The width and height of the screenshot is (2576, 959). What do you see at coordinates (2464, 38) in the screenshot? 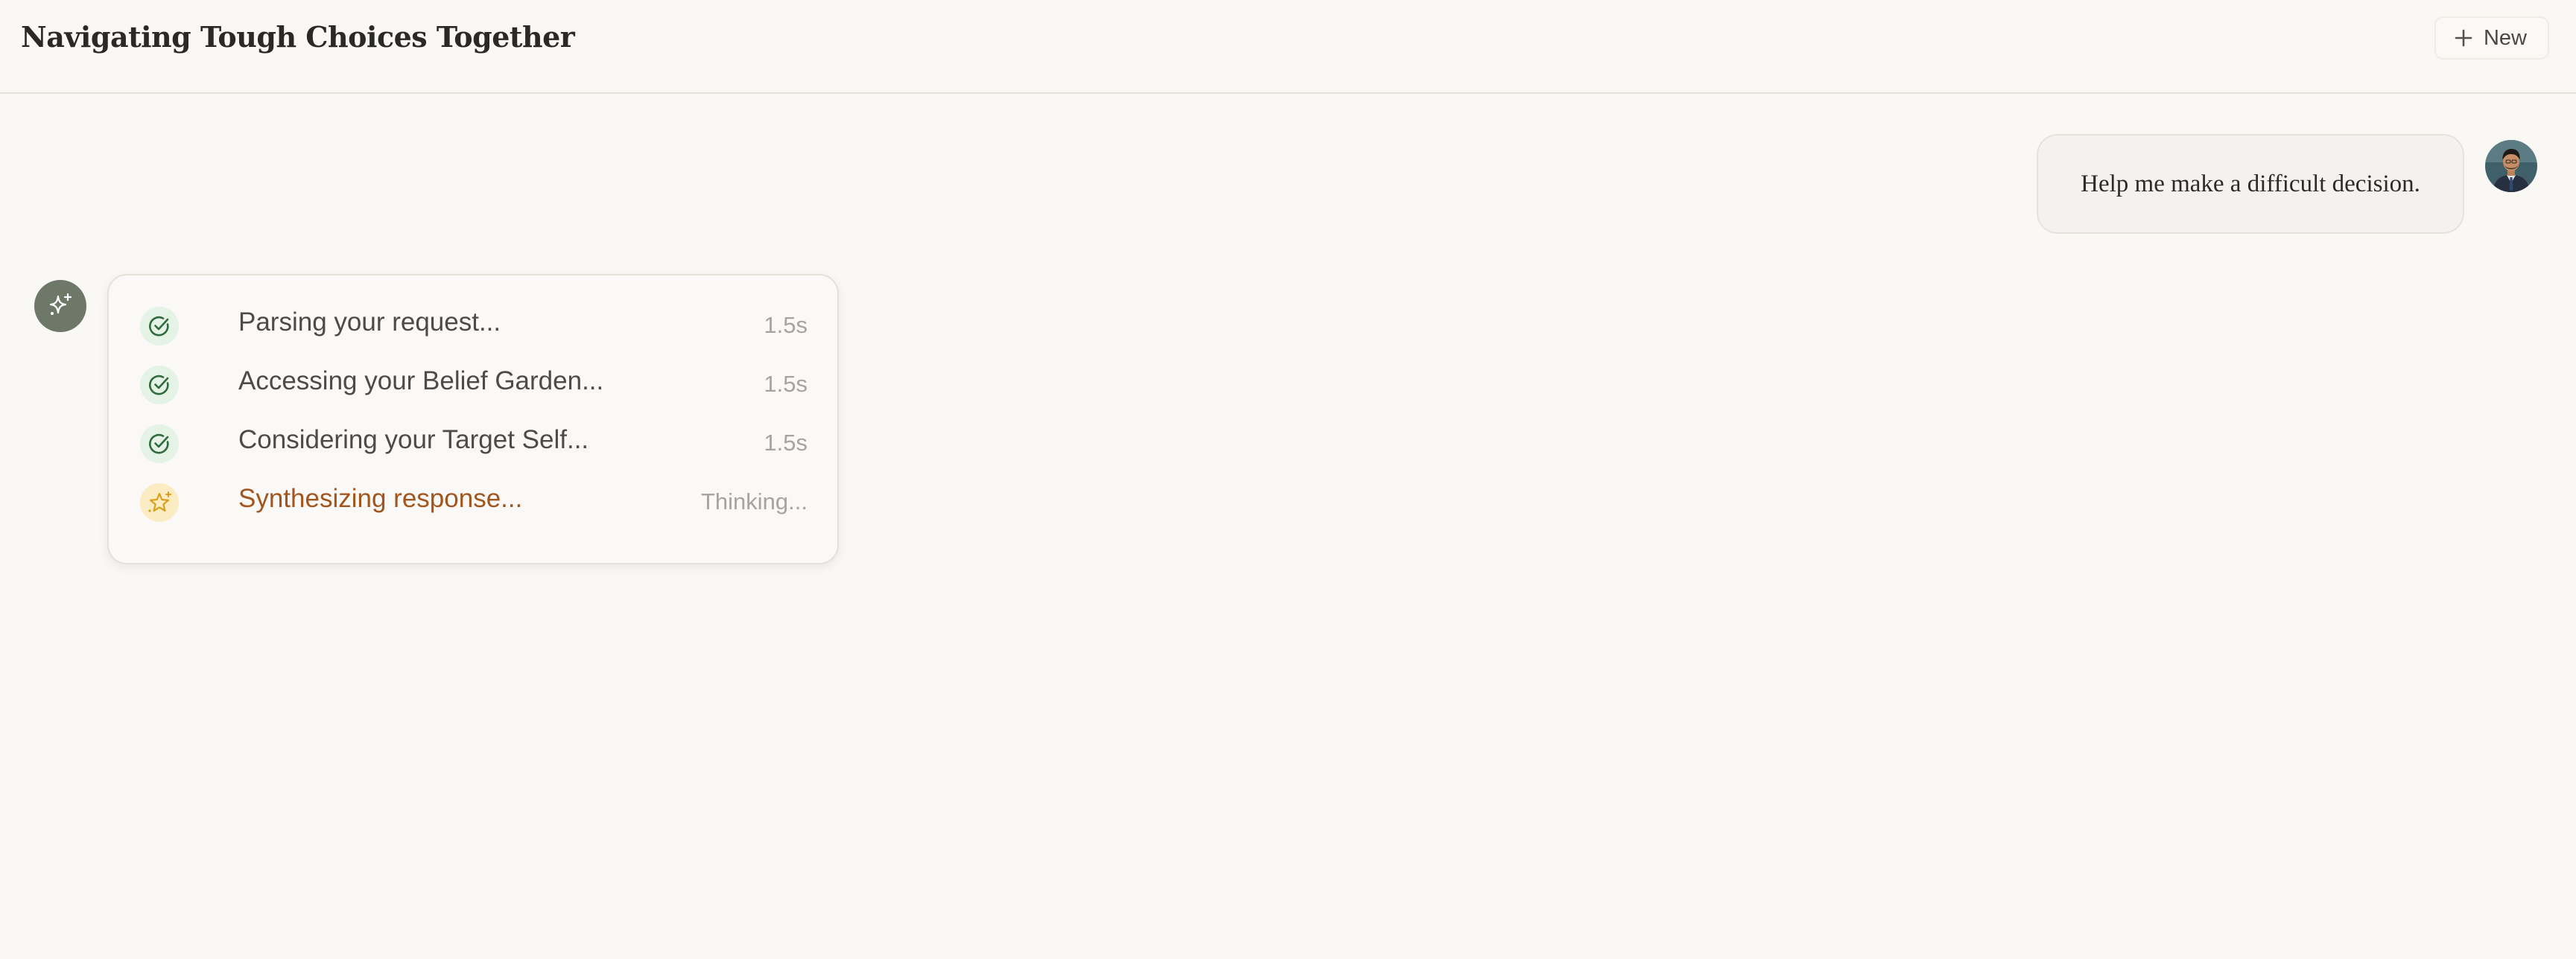
I see `plus-icon` at bounding box center [2464, 38].